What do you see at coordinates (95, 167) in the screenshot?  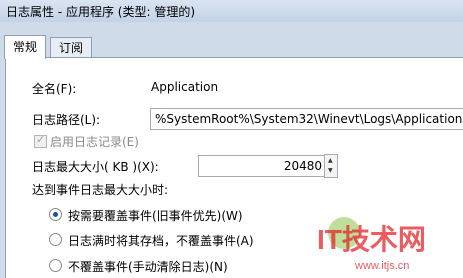 I see `maxsize-label: 日志最大大小( KB )(X):` at bounding box center [95, 167].